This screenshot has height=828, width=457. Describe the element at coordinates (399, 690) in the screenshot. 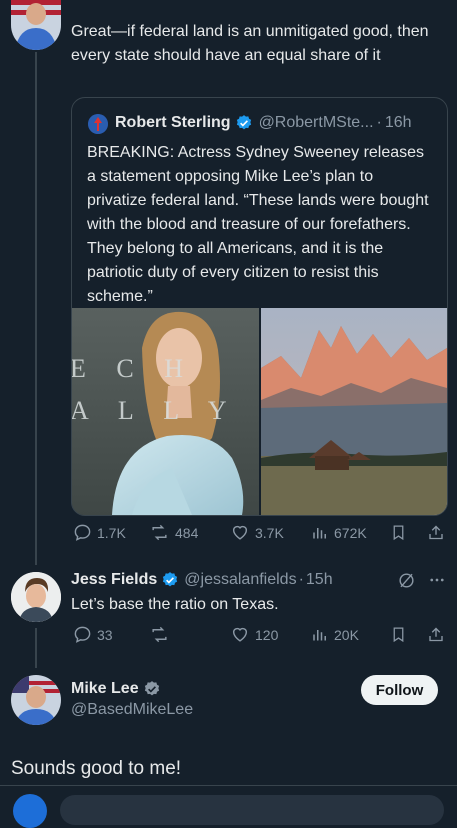

I see `follow-button: Follow` at that location.